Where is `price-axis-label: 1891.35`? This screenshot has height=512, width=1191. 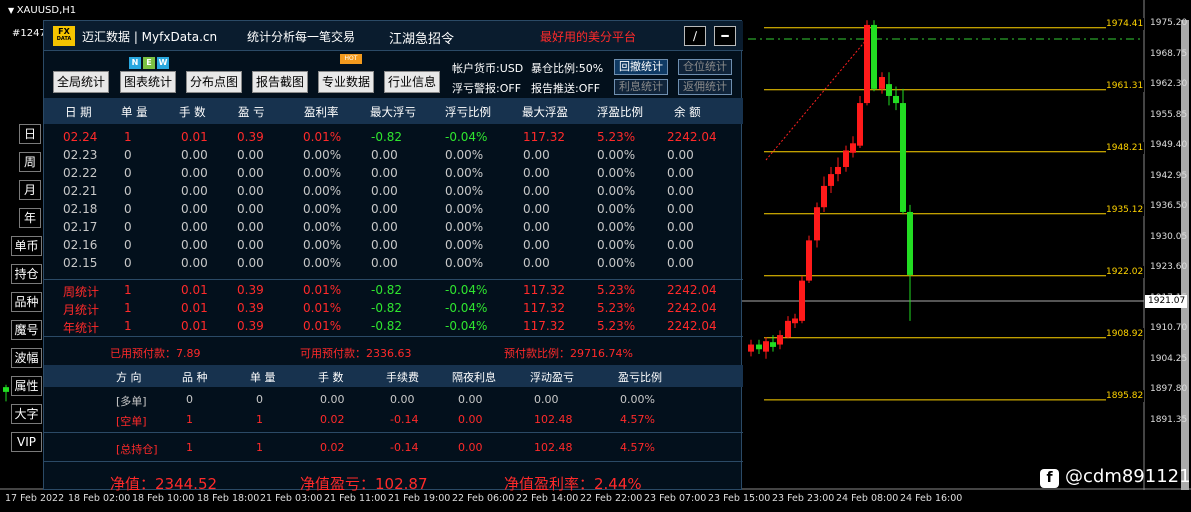 price-axis-label: 1891.35 is located at coordinates (1169, 420).